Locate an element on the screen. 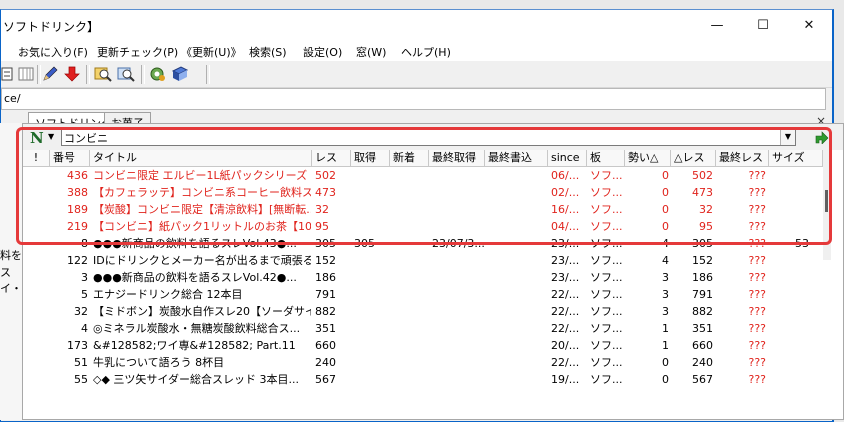  cell-res: 95 is located at coordinates (322, 226).